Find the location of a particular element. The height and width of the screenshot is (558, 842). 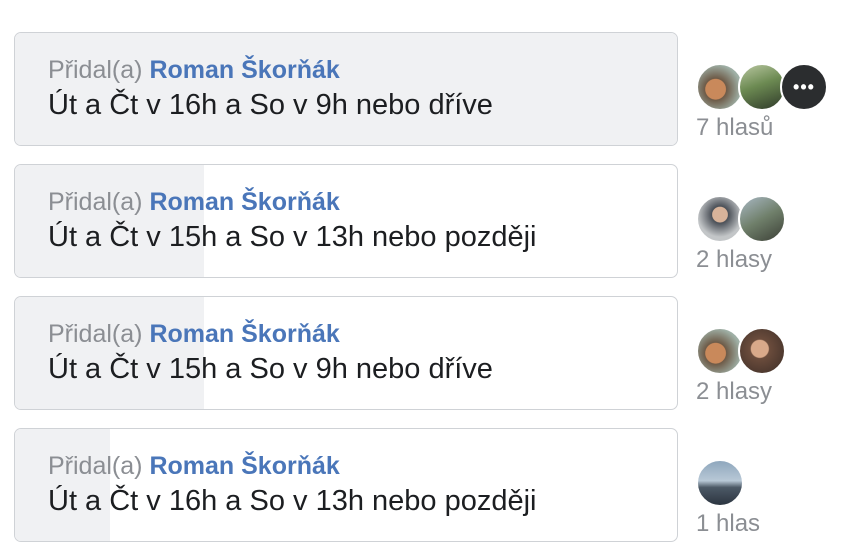

voter-avatars: ••• is located at coordinates (766, 88).